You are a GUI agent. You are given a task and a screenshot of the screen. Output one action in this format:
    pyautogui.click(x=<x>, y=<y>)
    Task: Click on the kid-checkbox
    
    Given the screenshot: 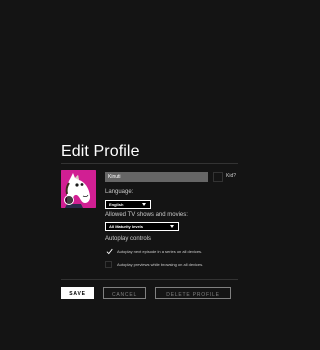 What is the action you would take?
    pyautogui.click(x=218, y=177)
    